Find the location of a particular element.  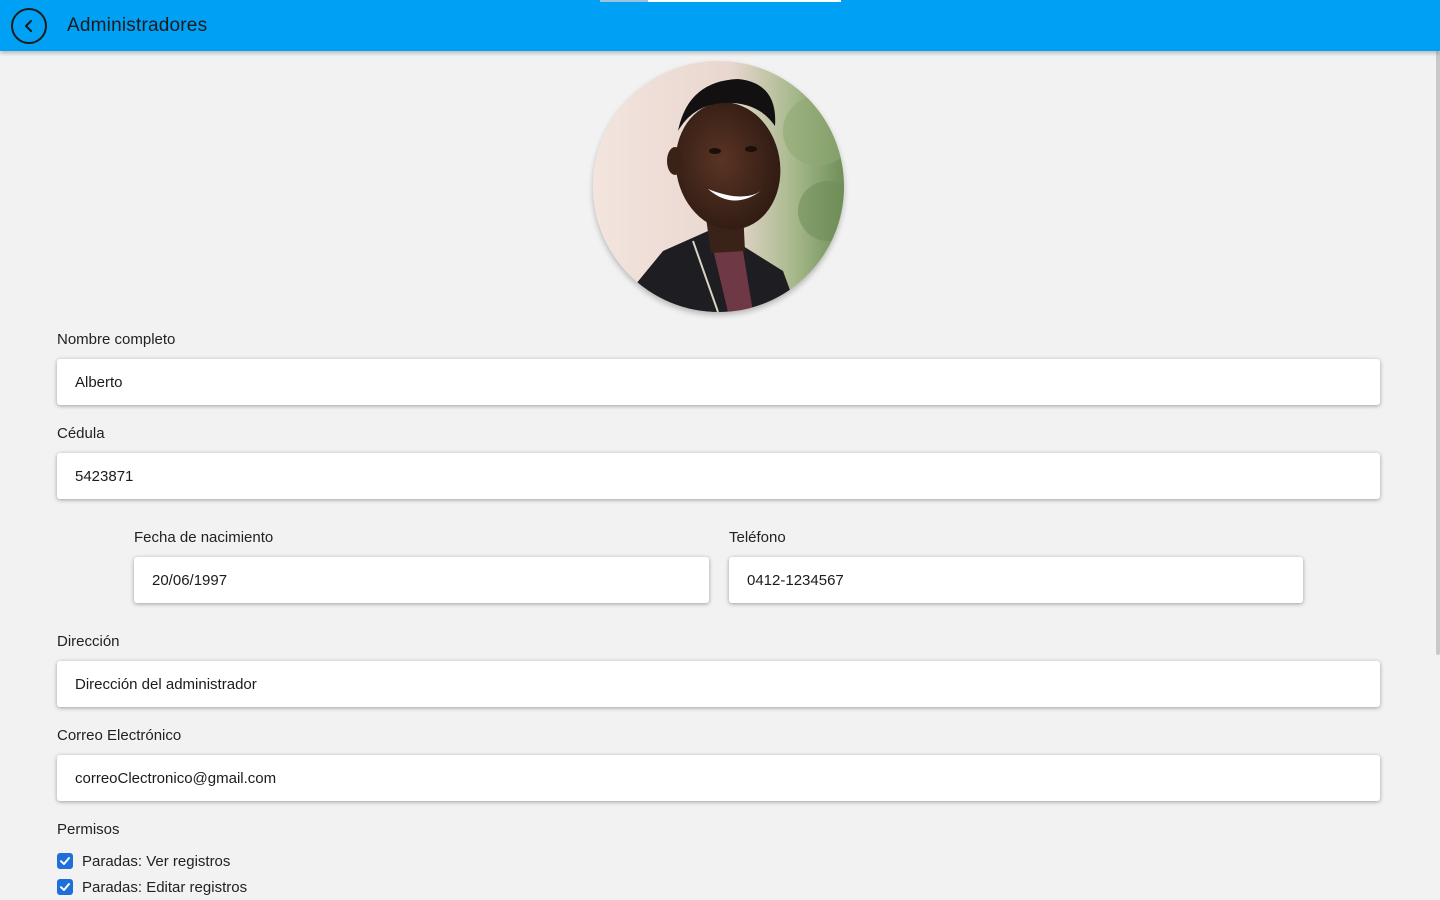

fecha-nacimiento-label: Fecha de nacimiento is located at coordinates (204, 537).